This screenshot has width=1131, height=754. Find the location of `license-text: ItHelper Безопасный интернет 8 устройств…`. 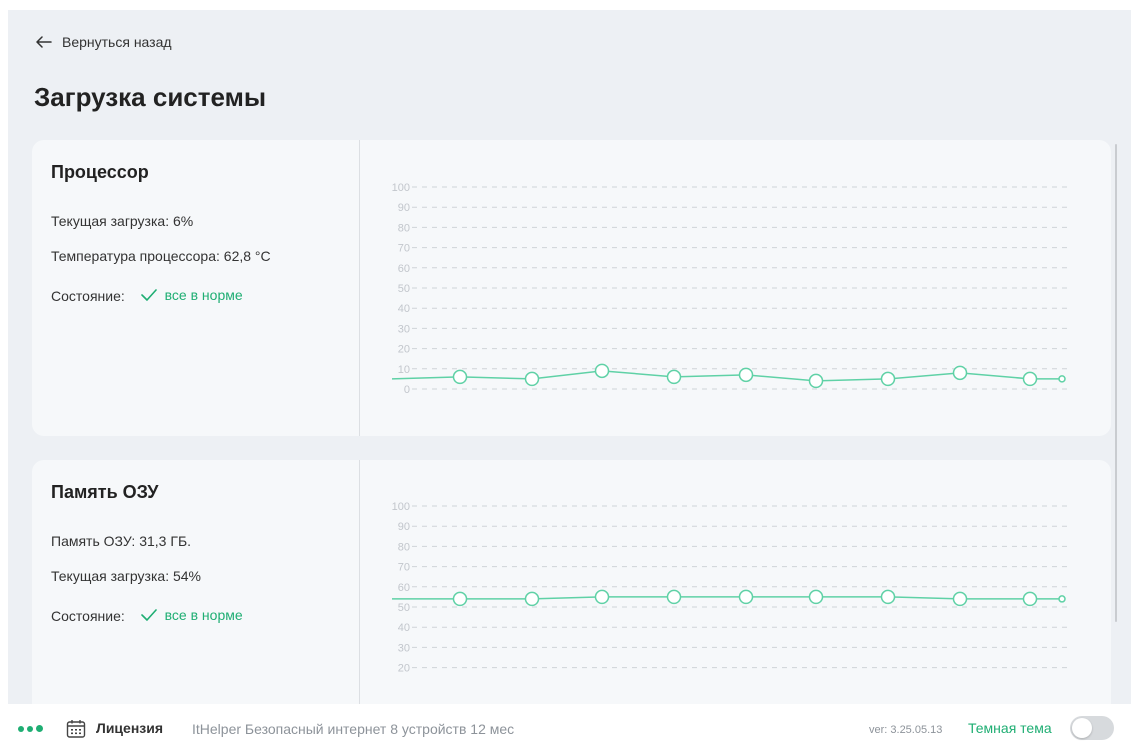

license-text: ItHelper Безопасный интернет 8 устройств… is located at coordinates (353, 729).